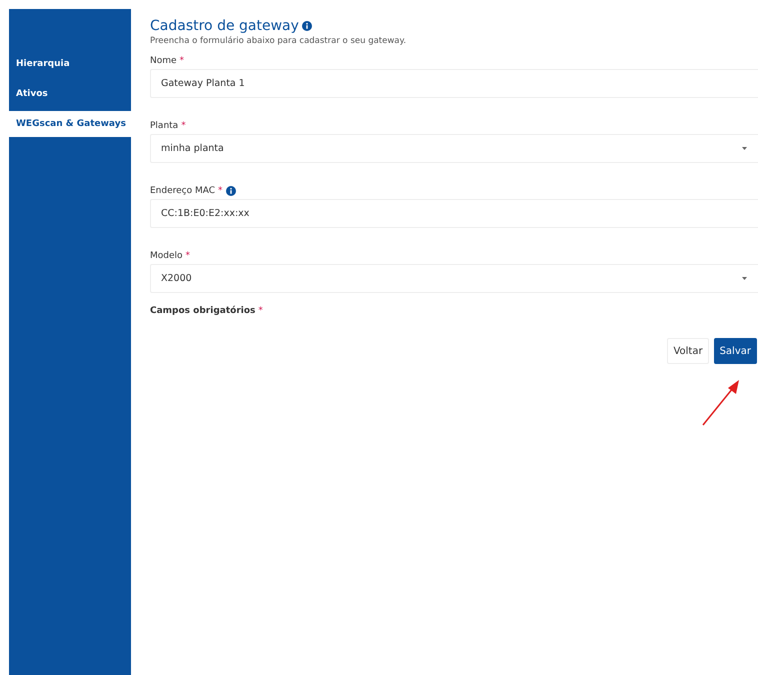 The width and height of the screenshot is (758, 675). Describe the element at coordinates (735, 351) in the screenshot. I see `save-button: Salvar` at that location.